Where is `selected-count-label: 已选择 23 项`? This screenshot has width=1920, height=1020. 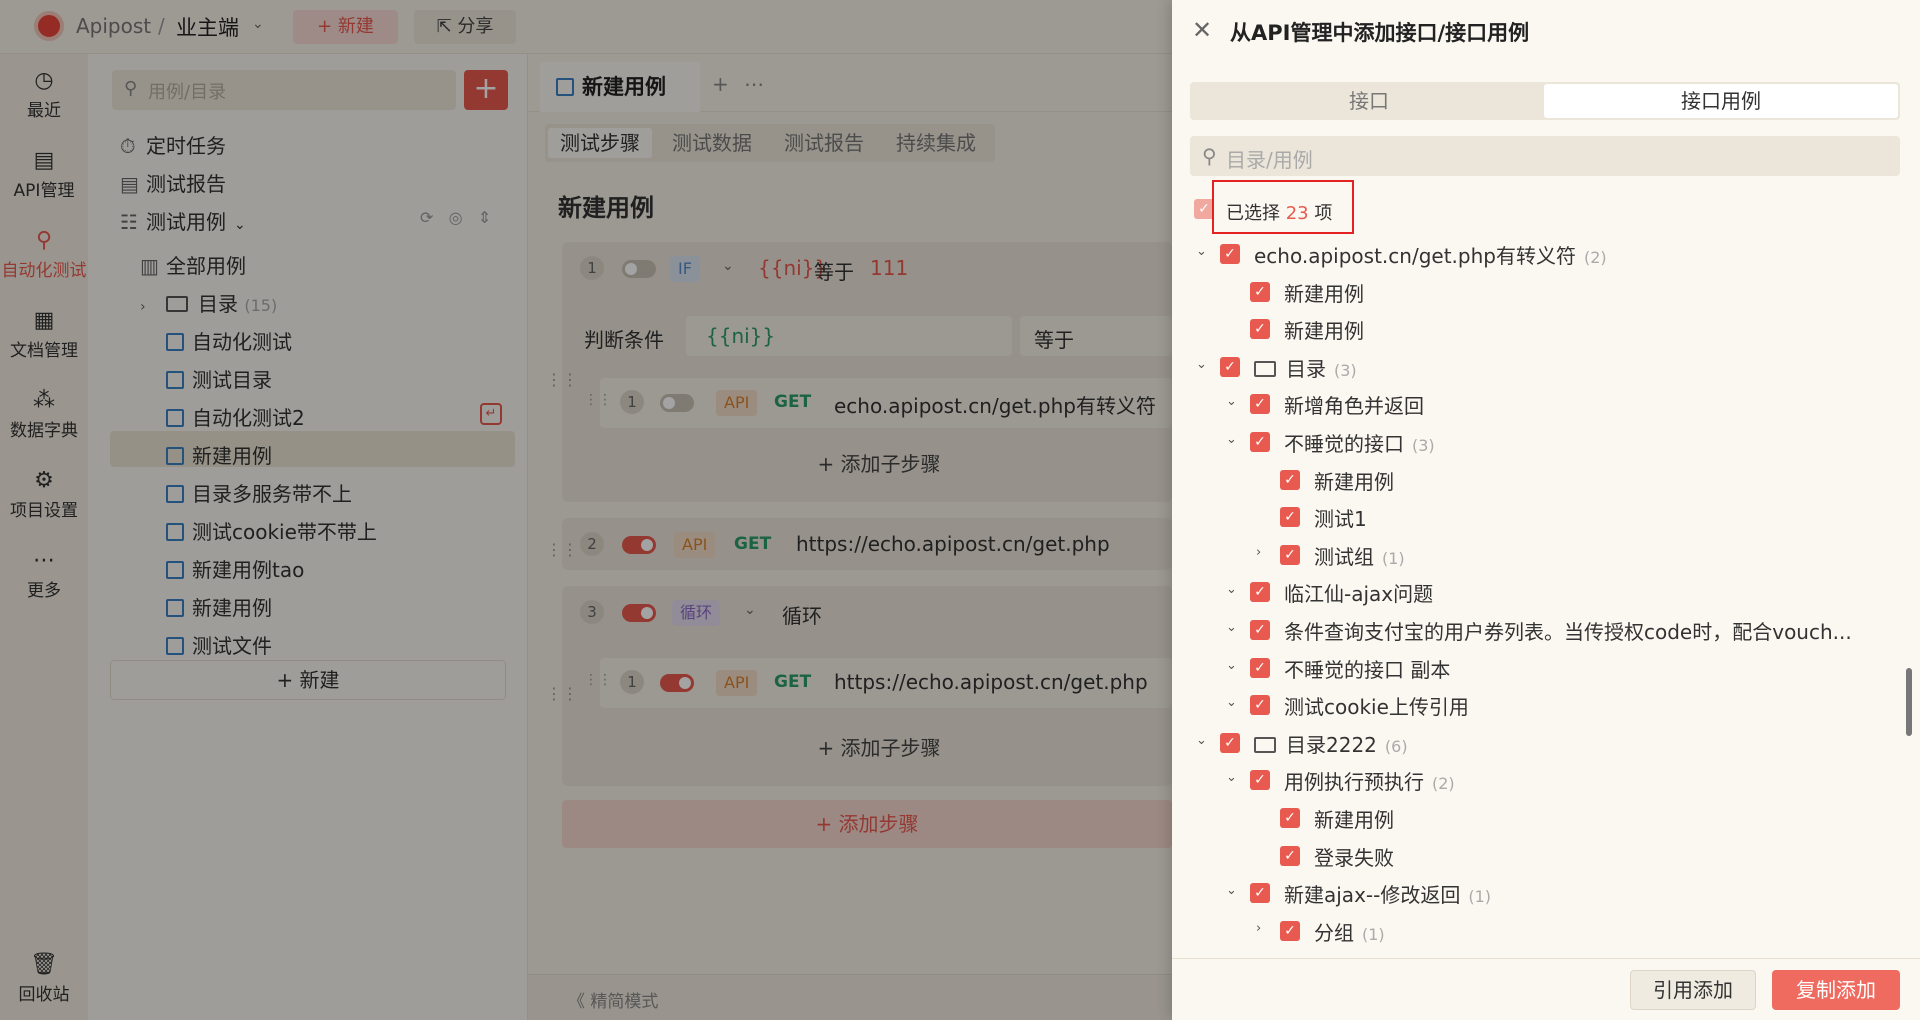
selected-count-label: 已选择 23 项 is located at coordinates (1279, 212).